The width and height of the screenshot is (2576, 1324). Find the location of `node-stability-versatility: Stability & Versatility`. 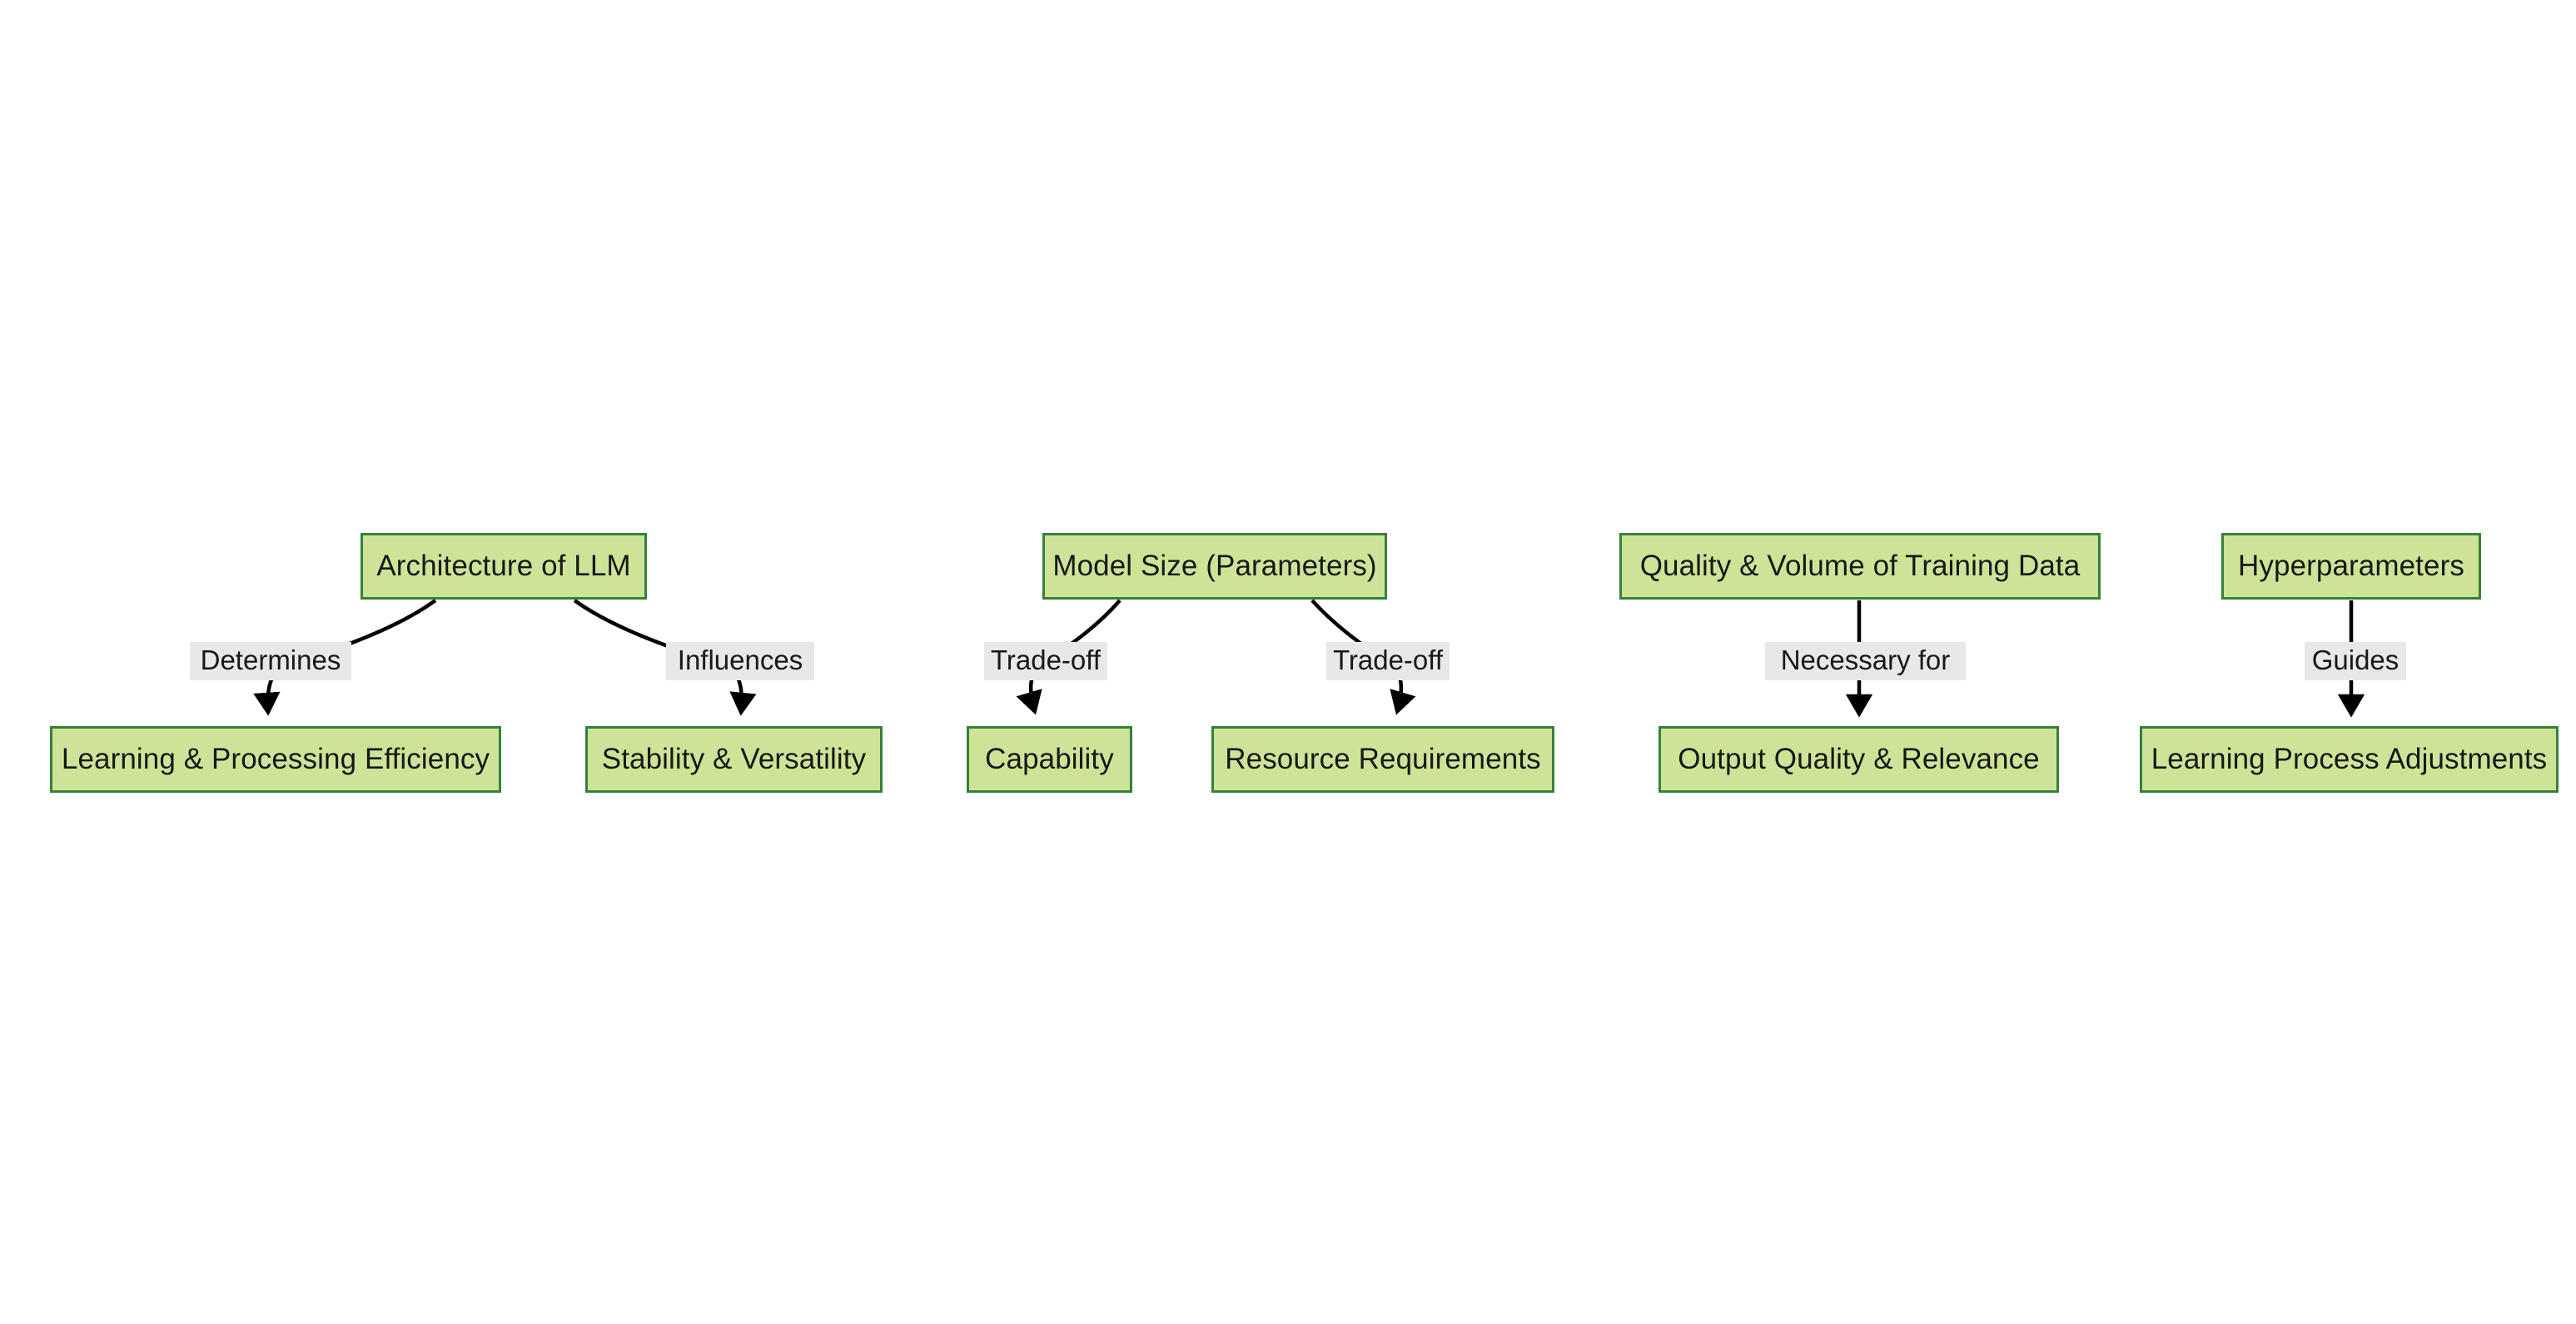

node-stability-versatility: Stability & Versatility is located at coordinates (734, 759).